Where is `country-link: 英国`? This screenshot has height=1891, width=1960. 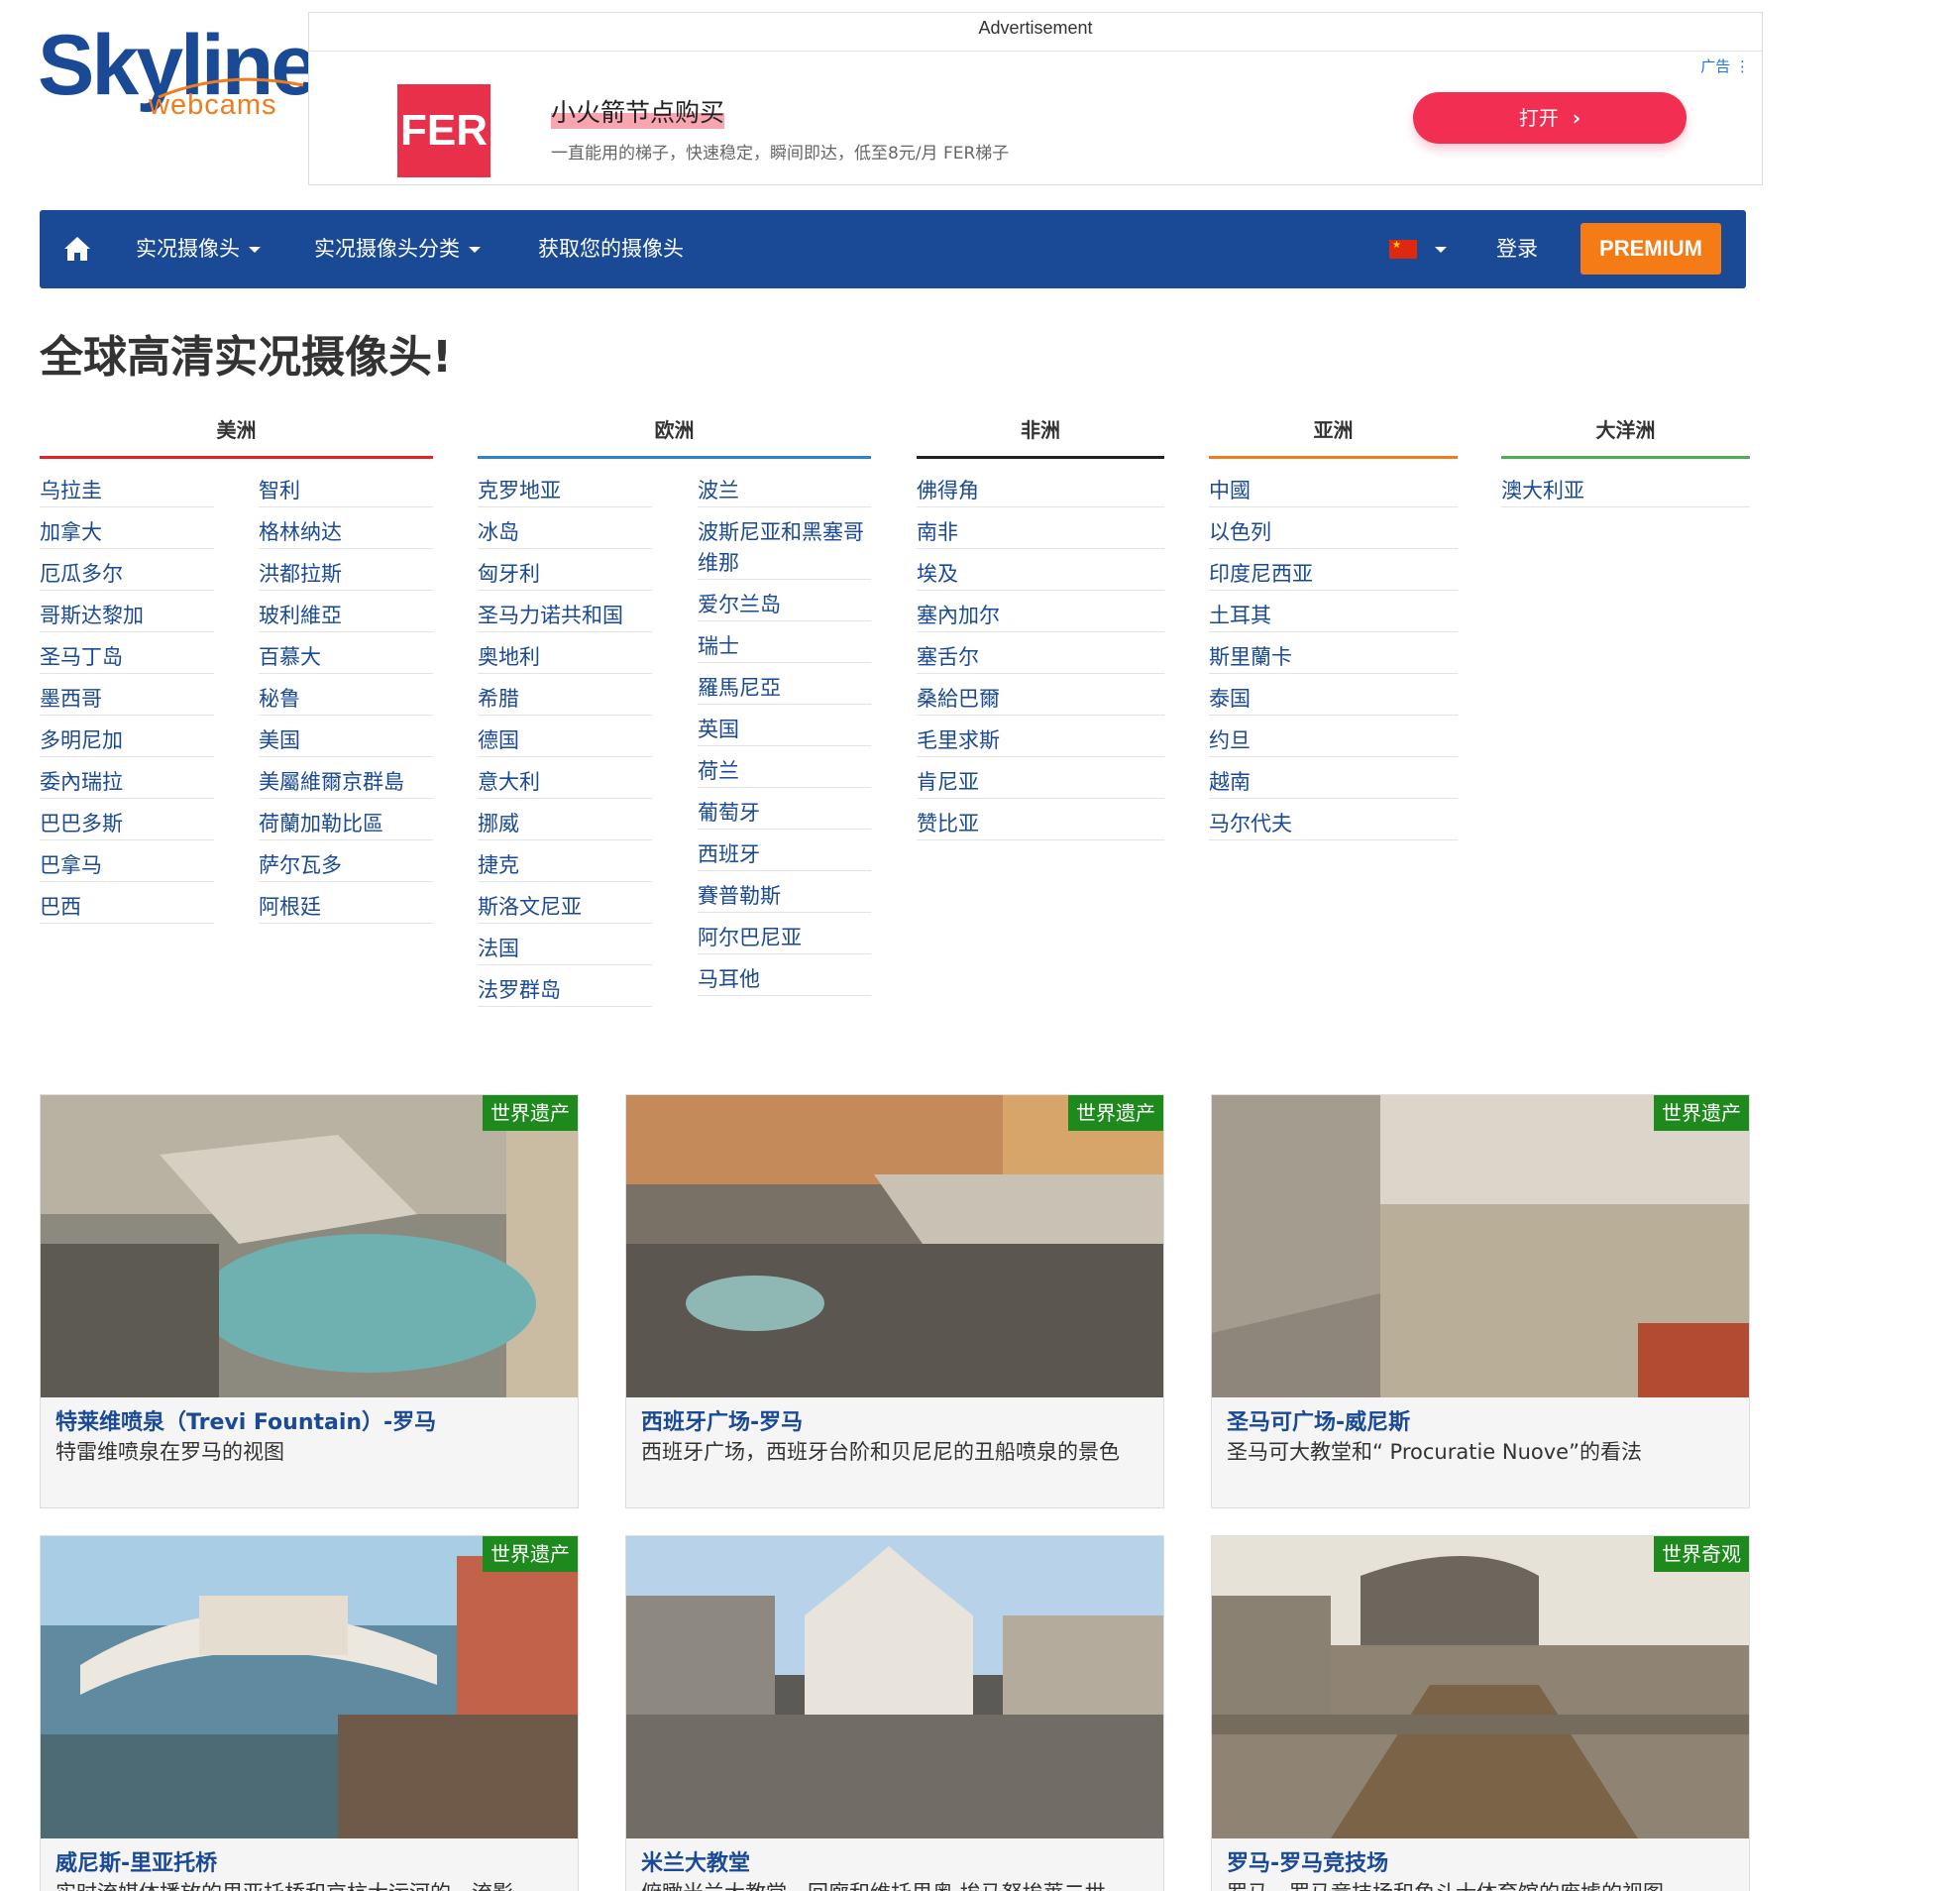
country-link: 英国 is located at coordinates (784, 730).